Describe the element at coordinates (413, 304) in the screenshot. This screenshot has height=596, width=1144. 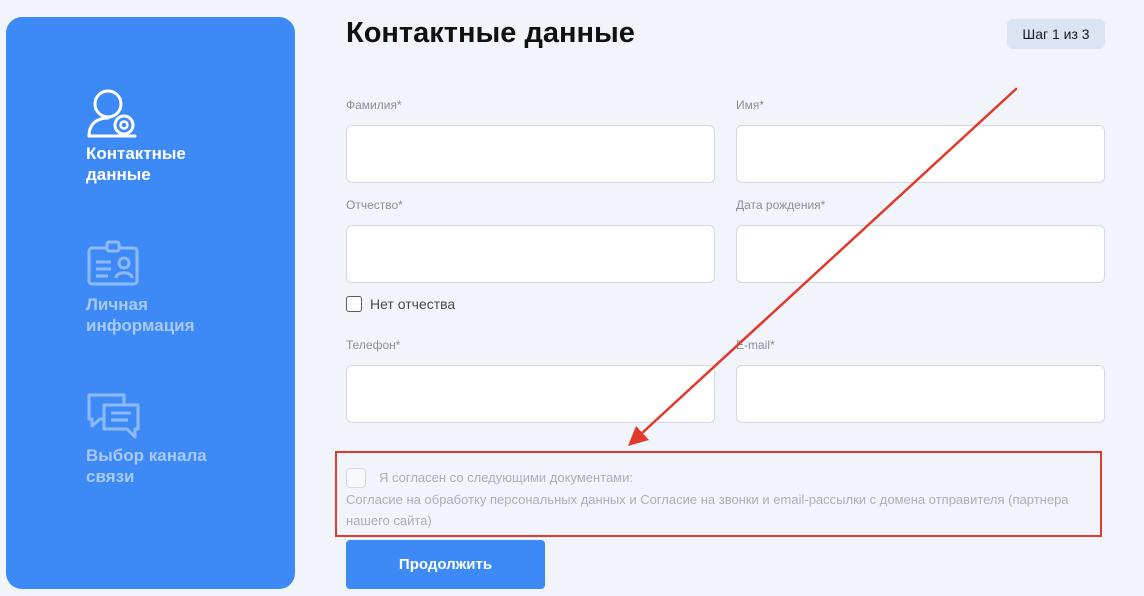
I see `no-patronymic-label: Нет отчества` at that location.